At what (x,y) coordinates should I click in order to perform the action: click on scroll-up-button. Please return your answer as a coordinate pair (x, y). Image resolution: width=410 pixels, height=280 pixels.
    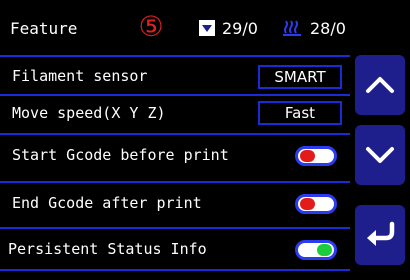
    Looking at the image, I should click on (380, 85).